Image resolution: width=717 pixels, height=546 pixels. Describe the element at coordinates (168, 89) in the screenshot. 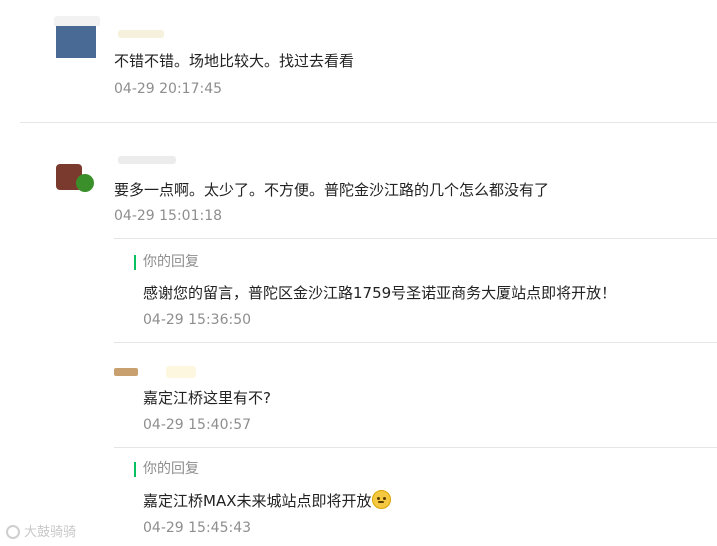

I see `comment-time: 04-29 20:17:45` at that location.